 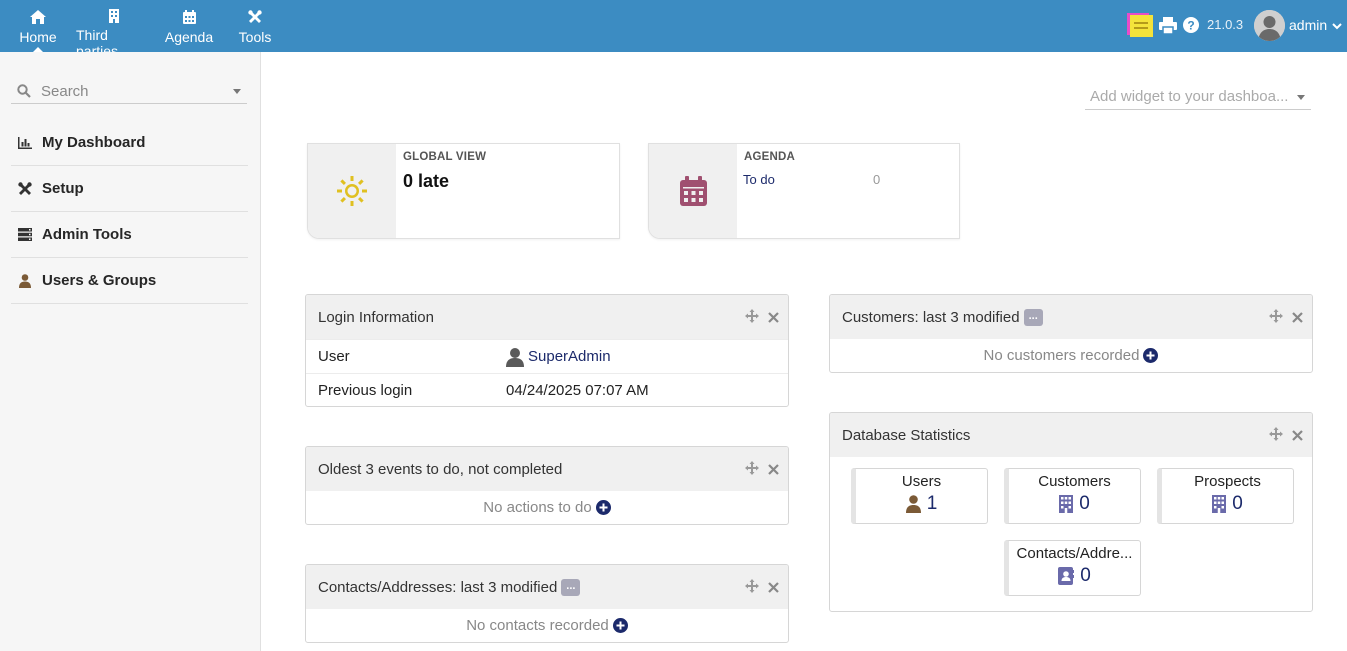 I want to click on box-header: Oldest 3 events to do, not completed, so click(x=547, y=469).